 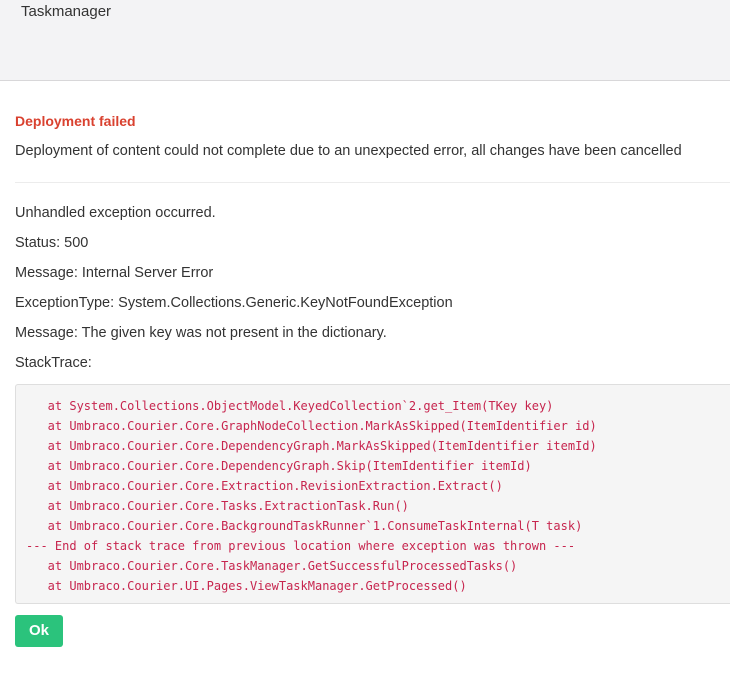 What do you see at coordinates (53, 363) in the screenshot?
I see `detail-stacktrace-label: StackTrace:` at bounding box center [53, 363].